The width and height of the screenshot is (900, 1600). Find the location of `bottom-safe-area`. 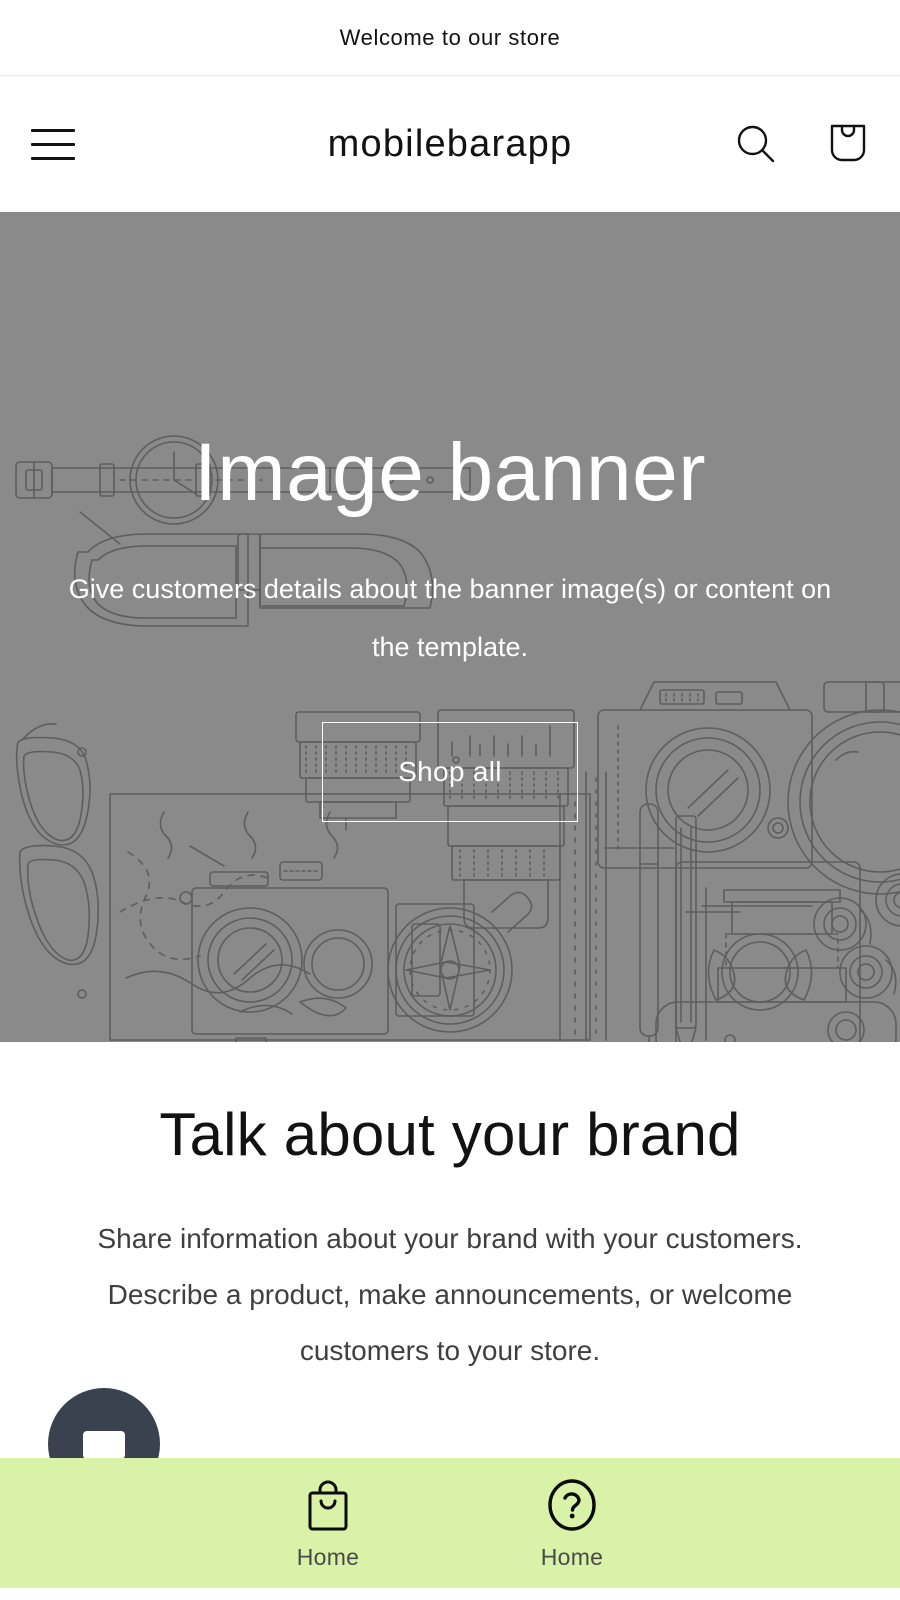

bottom-safe-area is located at coordinates (450, 1594).